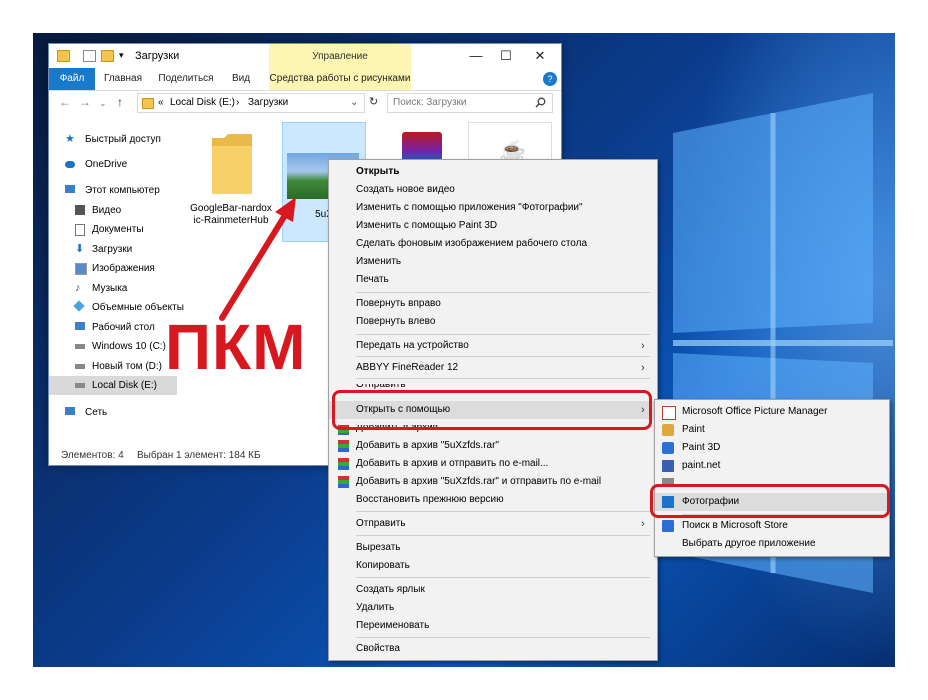 This screenshot has width=928, height=700. I want to click on menu-item-print: Печать, so click(493, 280).